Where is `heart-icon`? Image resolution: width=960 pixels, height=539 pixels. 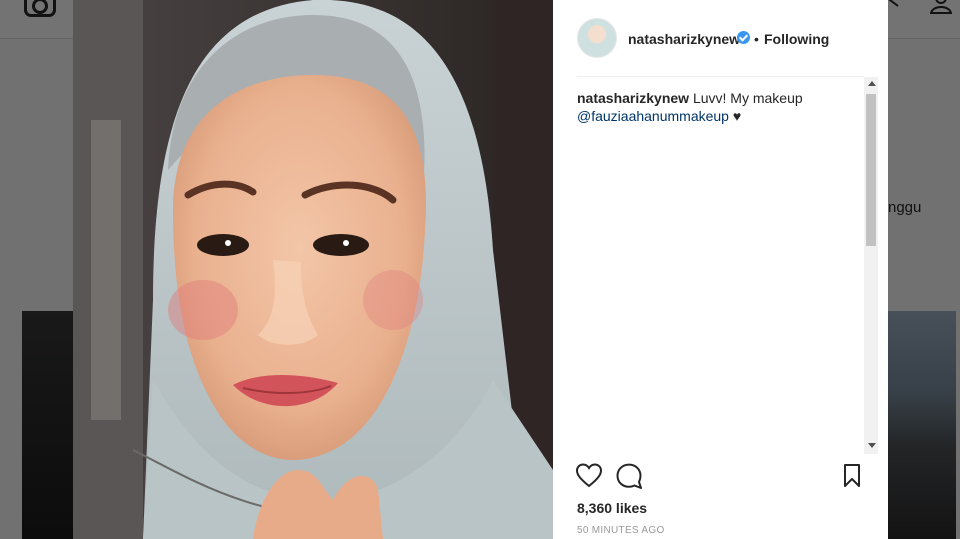 heart-icon is located at coordinates (589, 476).